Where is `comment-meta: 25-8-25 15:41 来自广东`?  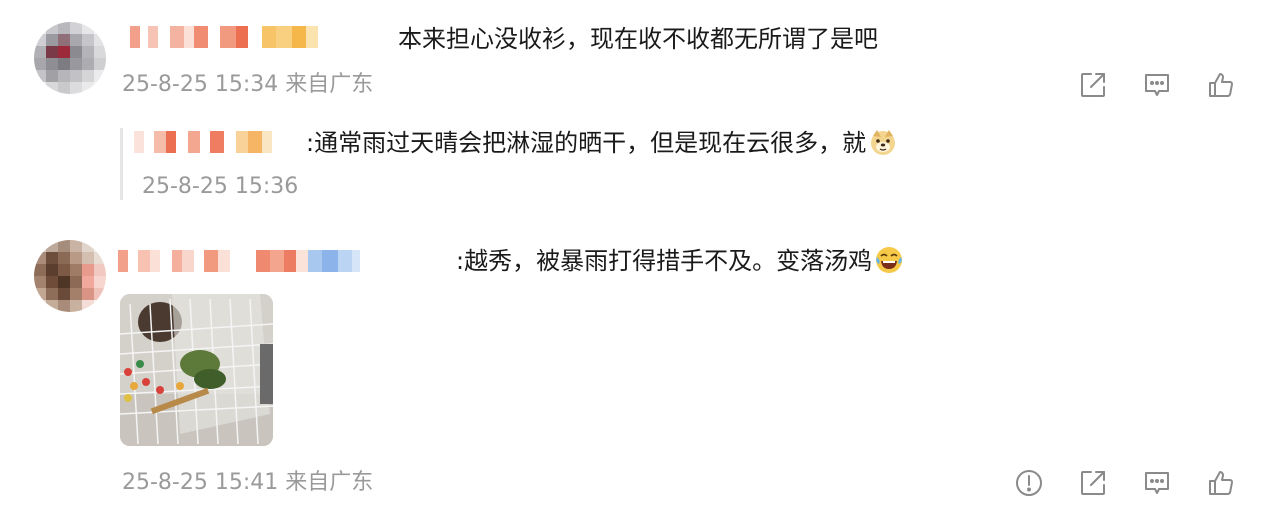
comment-meta: 25-8-25 15:41 来自广东 is located at coordinates (248, 482).